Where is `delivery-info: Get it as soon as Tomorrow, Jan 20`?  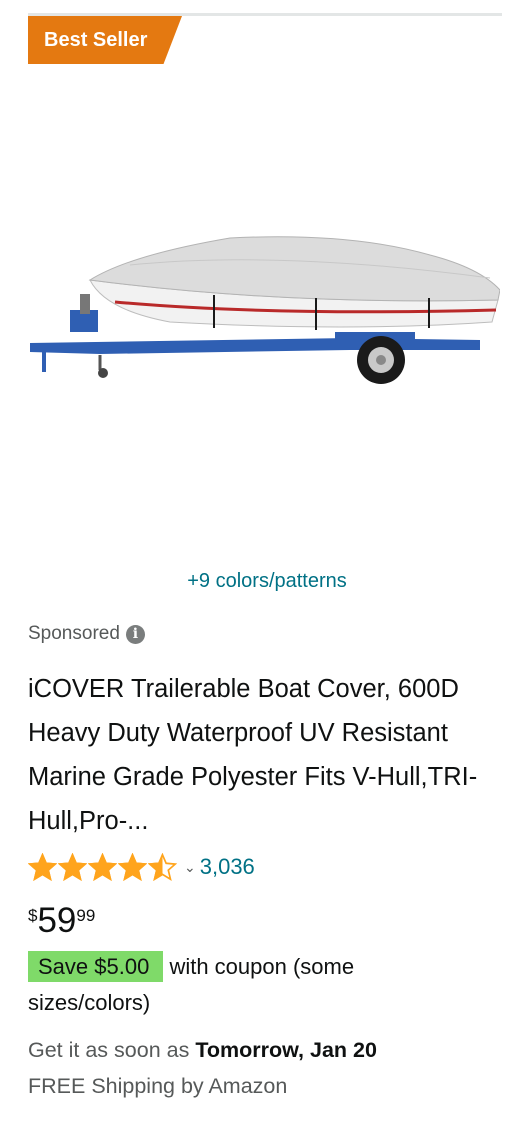
delivery-info: Get it as soon as Tomorrow, Jan 20 is located at coordinates (202, 1050).